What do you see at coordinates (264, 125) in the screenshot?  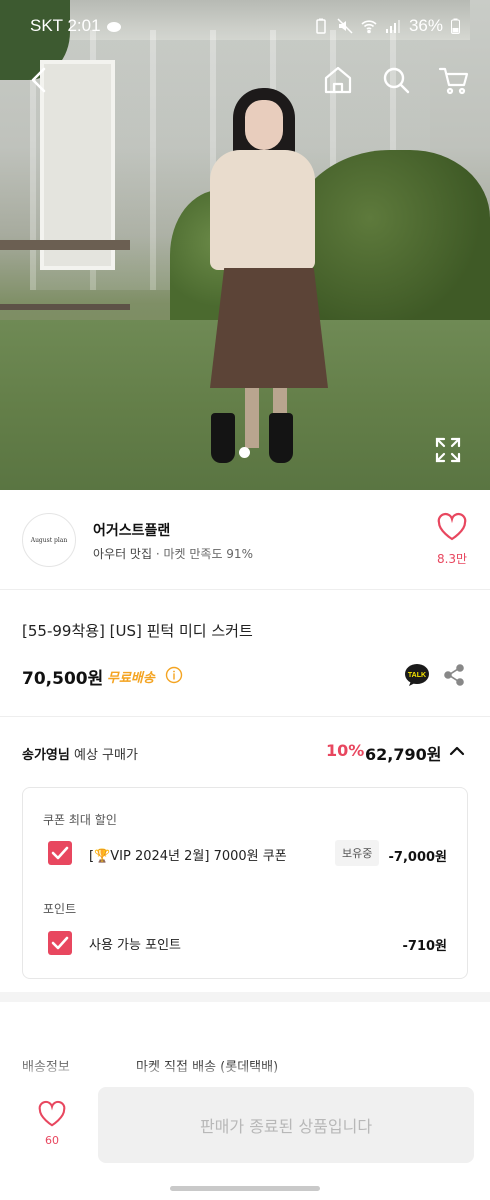 I see `model-face` at bounding box center [264, 125].